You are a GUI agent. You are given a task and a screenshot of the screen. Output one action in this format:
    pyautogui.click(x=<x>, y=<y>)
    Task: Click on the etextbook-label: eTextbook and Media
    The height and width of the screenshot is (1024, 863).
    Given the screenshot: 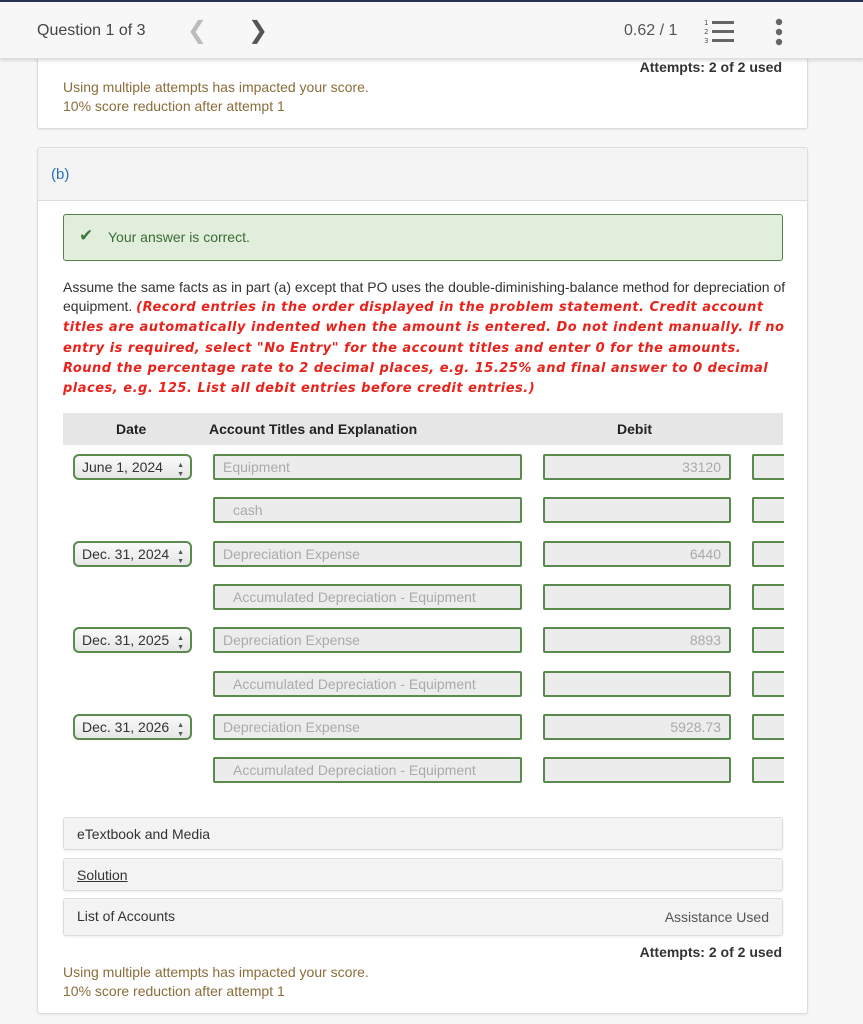 What is the action you would take?
    pyautogui.click(x=144, y=834)
    